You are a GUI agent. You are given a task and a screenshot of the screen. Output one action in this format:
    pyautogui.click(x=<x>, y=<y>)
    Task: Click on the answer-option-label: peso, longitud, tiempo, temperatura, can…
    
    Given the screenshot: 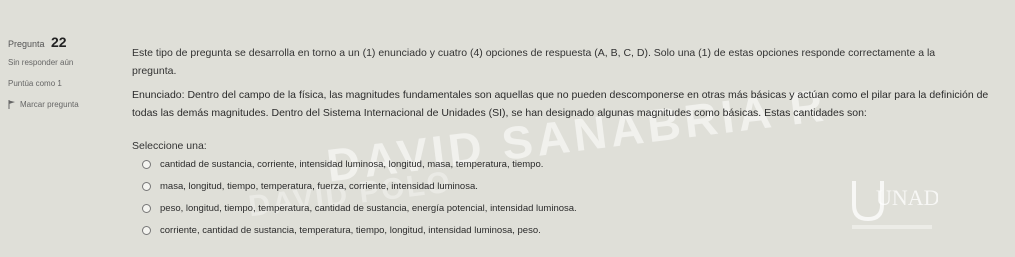 What is the action you would take?
    pyautogui.click(x=368, y=208)
    